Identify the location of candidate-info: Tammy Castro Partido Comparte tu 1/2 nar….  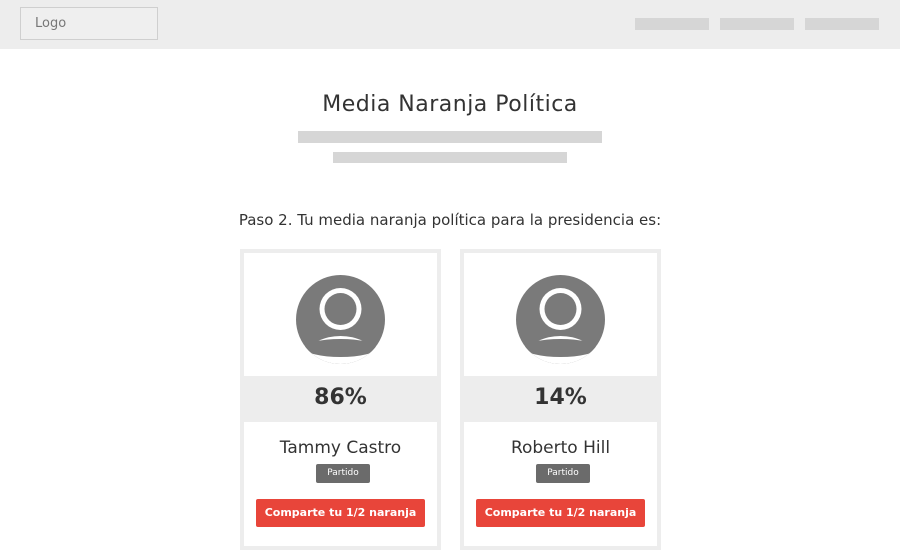
(340, 484).